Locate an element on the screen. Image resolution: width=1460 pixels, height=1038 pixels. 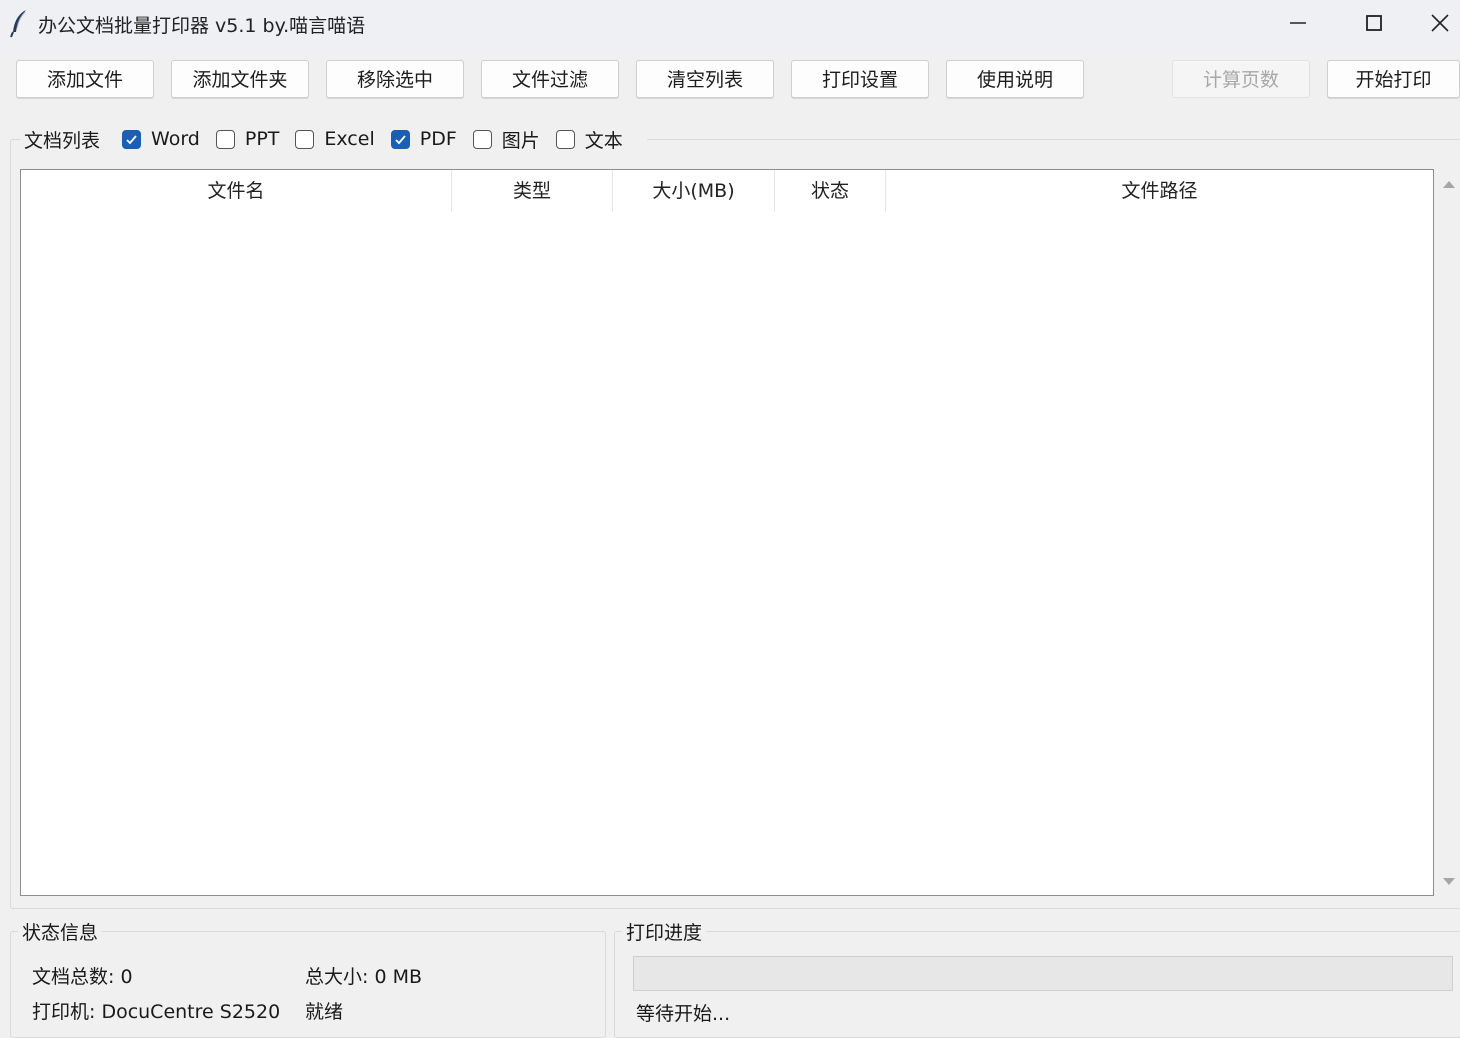
maximize-button is located at coordinates (1374, 23).